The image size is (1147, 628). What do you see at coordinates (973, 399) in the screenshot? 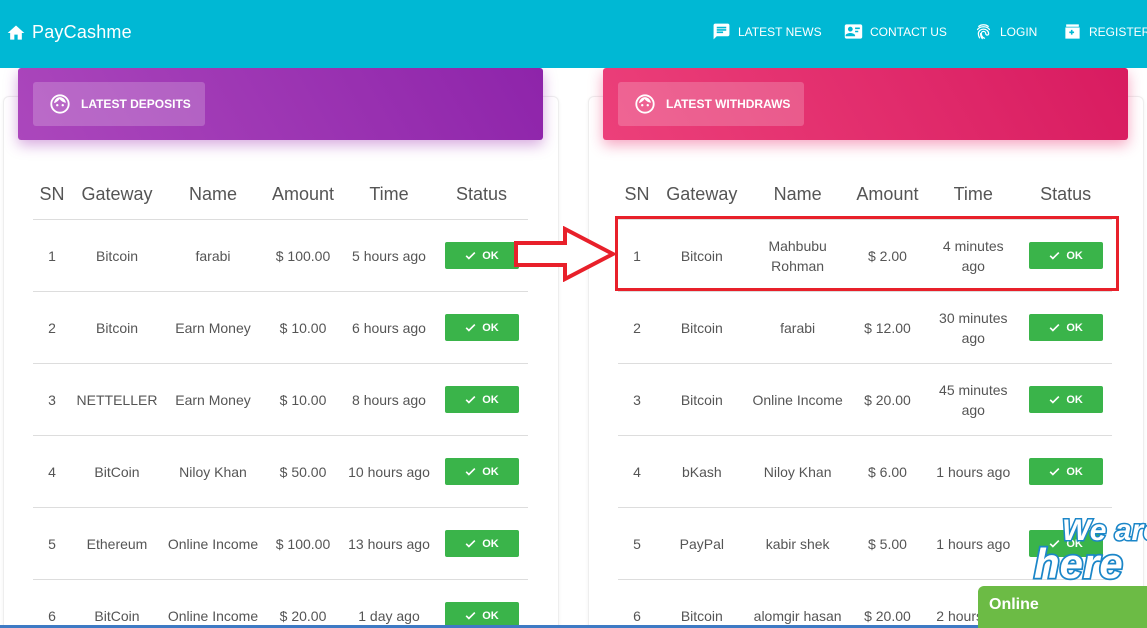
I see `cell-time: 45 minutes ago` at bounding box center [973, 399].